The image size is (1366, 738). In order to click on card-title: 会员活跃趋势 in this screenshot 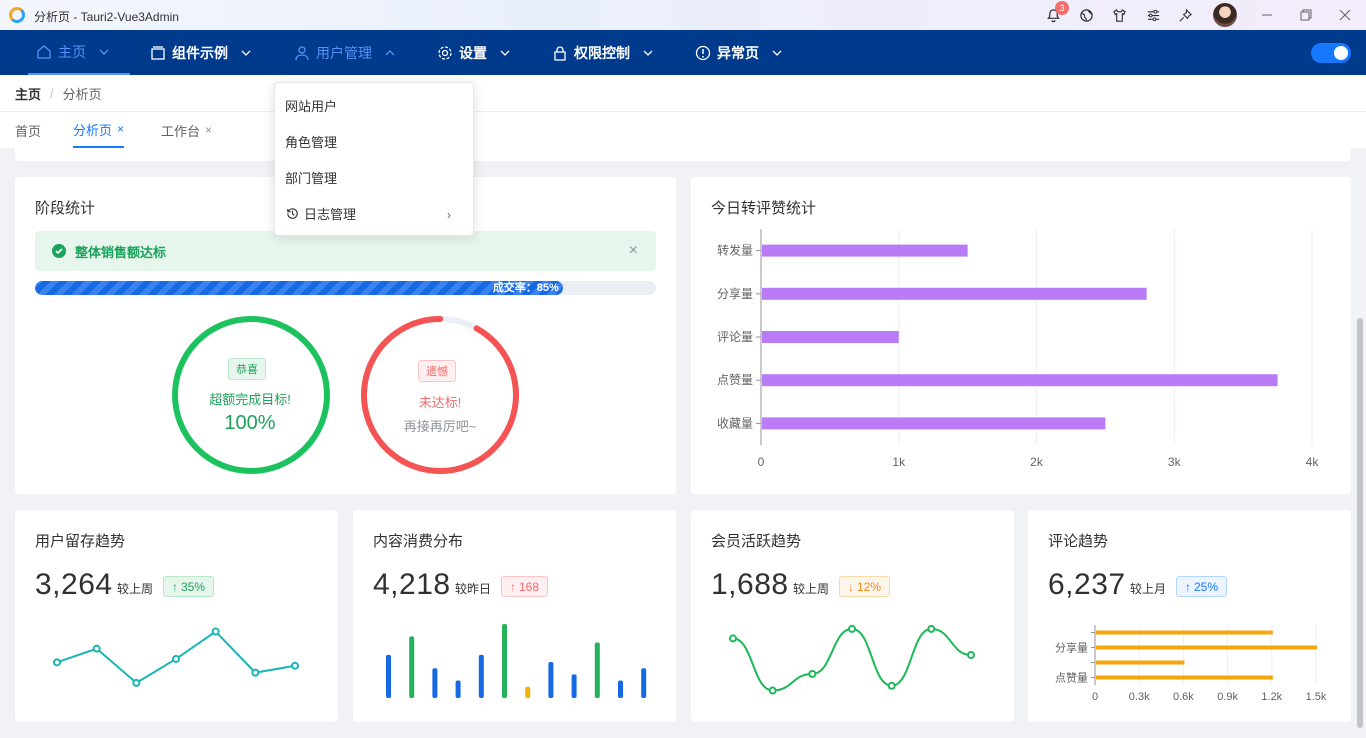, I will do `click(756, 541)`.